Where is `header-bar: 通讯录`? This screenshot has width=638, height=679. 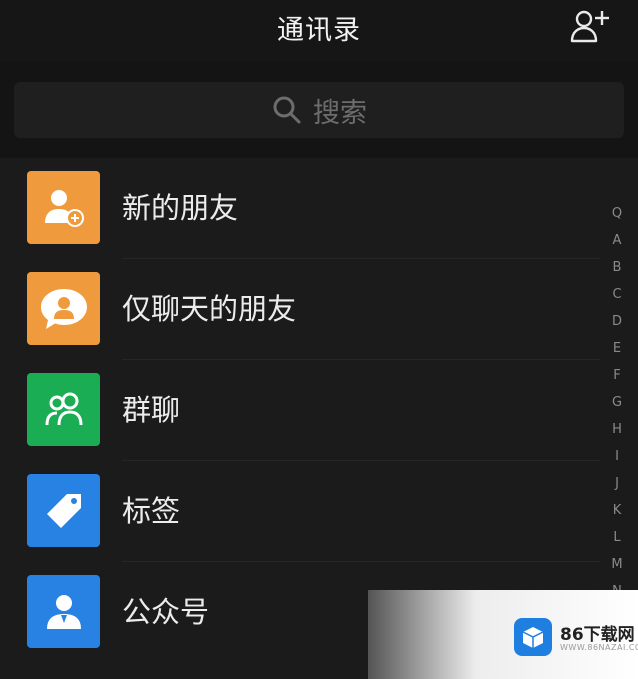 header-bar: 通讯录 is located at coordinates (319, 31).